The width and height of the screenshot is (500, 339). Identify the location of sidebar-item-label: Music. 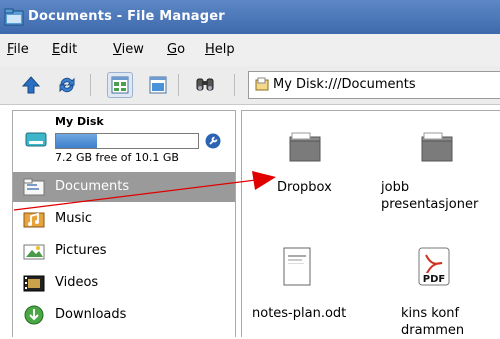
(73, 218).